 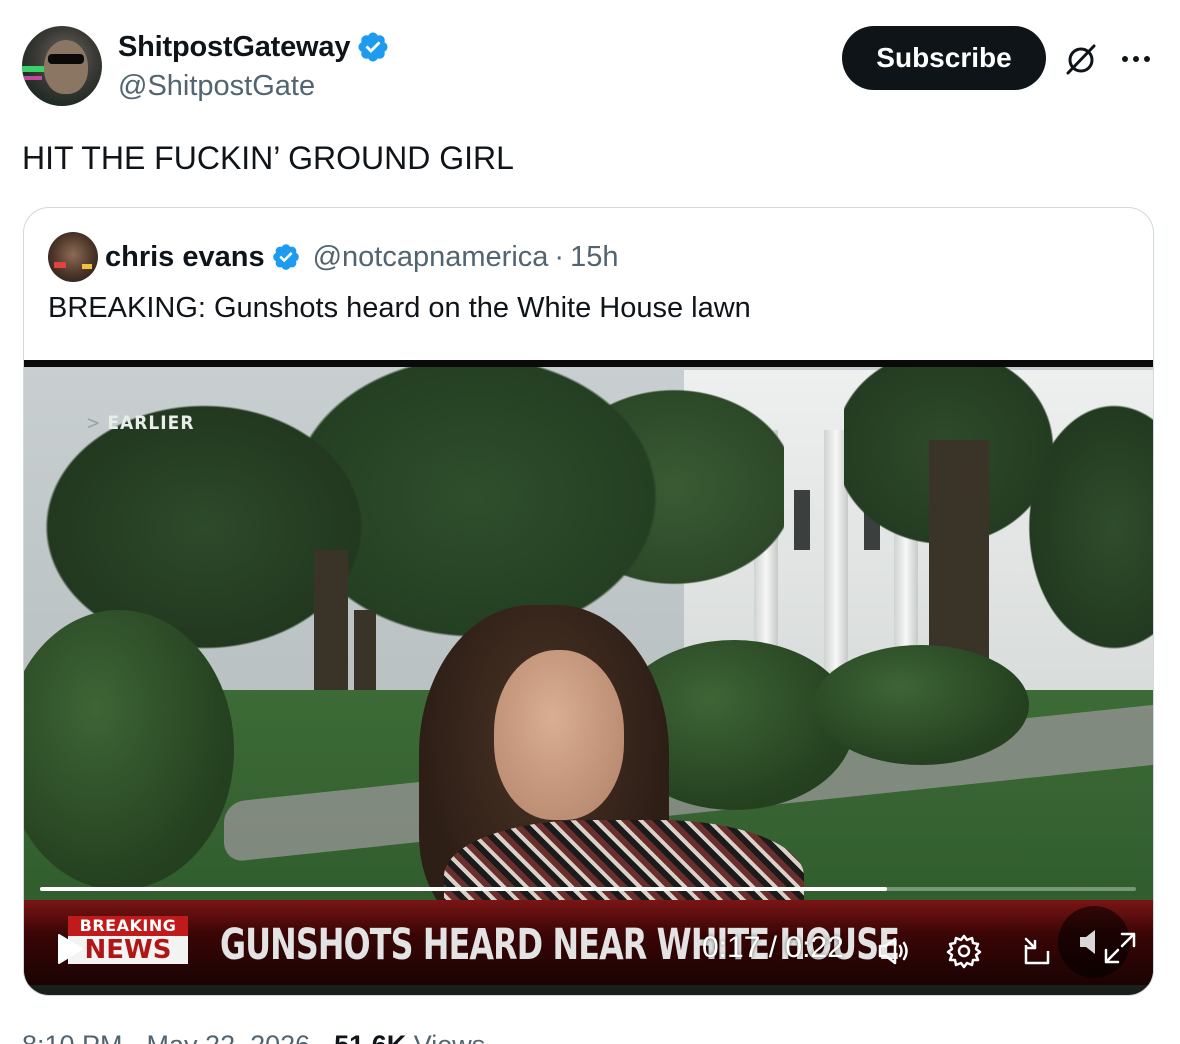 I want to click on play-icon, so click(x=70, y=949).